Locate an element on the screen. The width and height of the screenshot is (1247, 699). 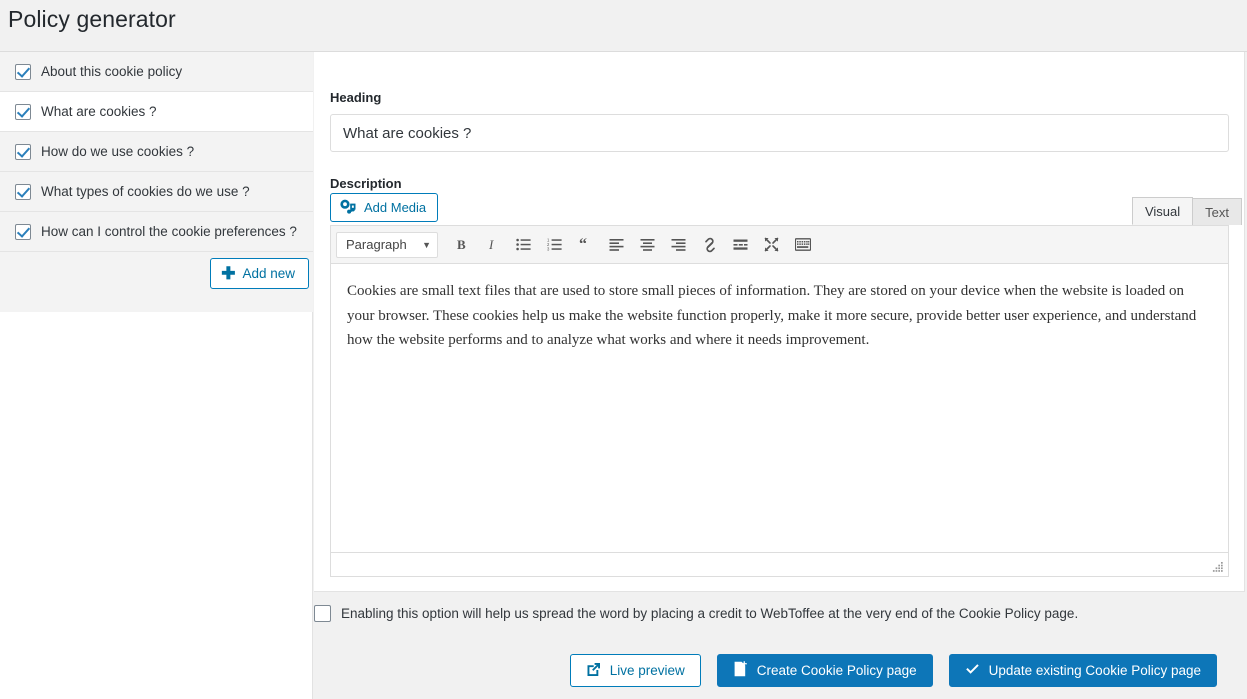
page-title: Policy generator is located at coordinates (92, 19).